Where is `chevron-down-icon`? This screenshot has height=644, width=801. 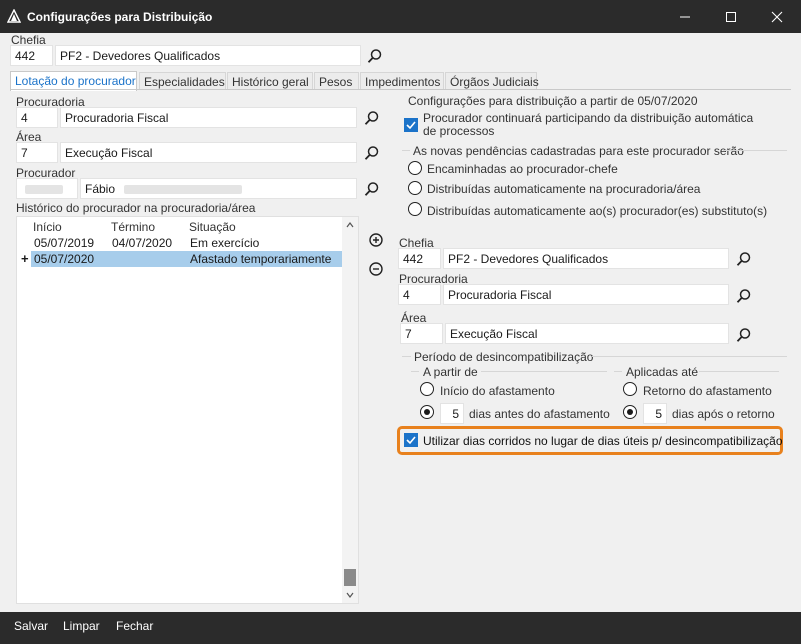
chevron-down-icon is located at coordinates (350, 595).